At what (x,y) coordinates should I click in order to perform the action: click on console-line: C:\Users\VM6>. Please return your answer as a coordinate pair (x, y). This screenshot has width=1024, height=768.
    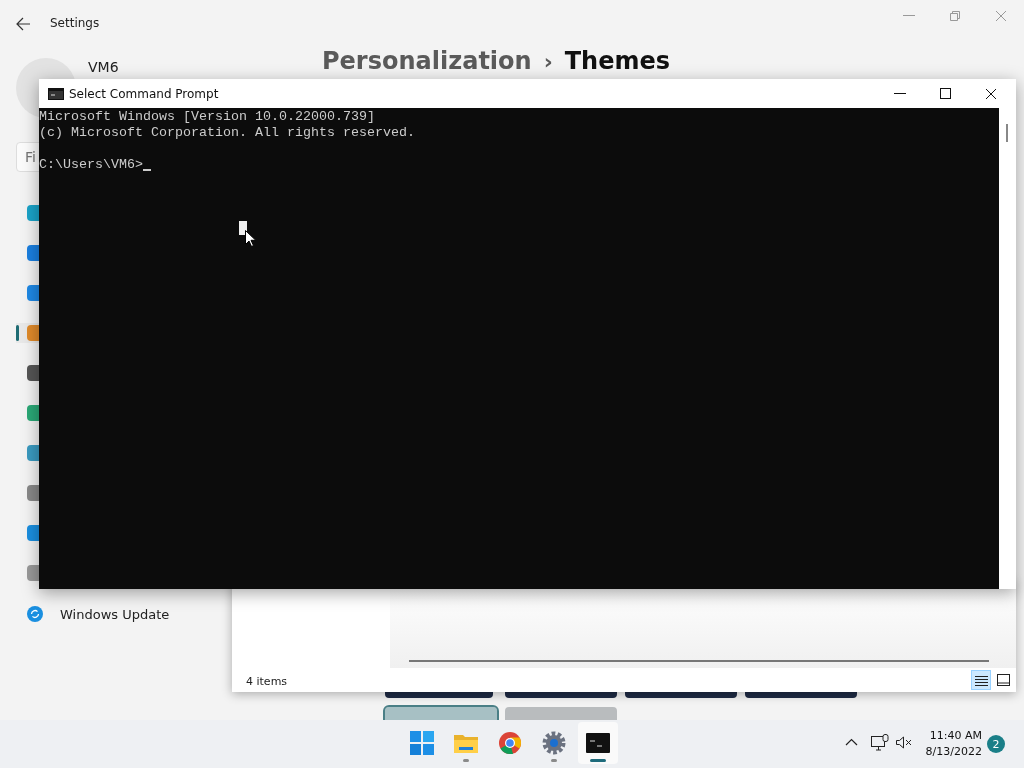
    Looking at the image, I should click on (91, 165).